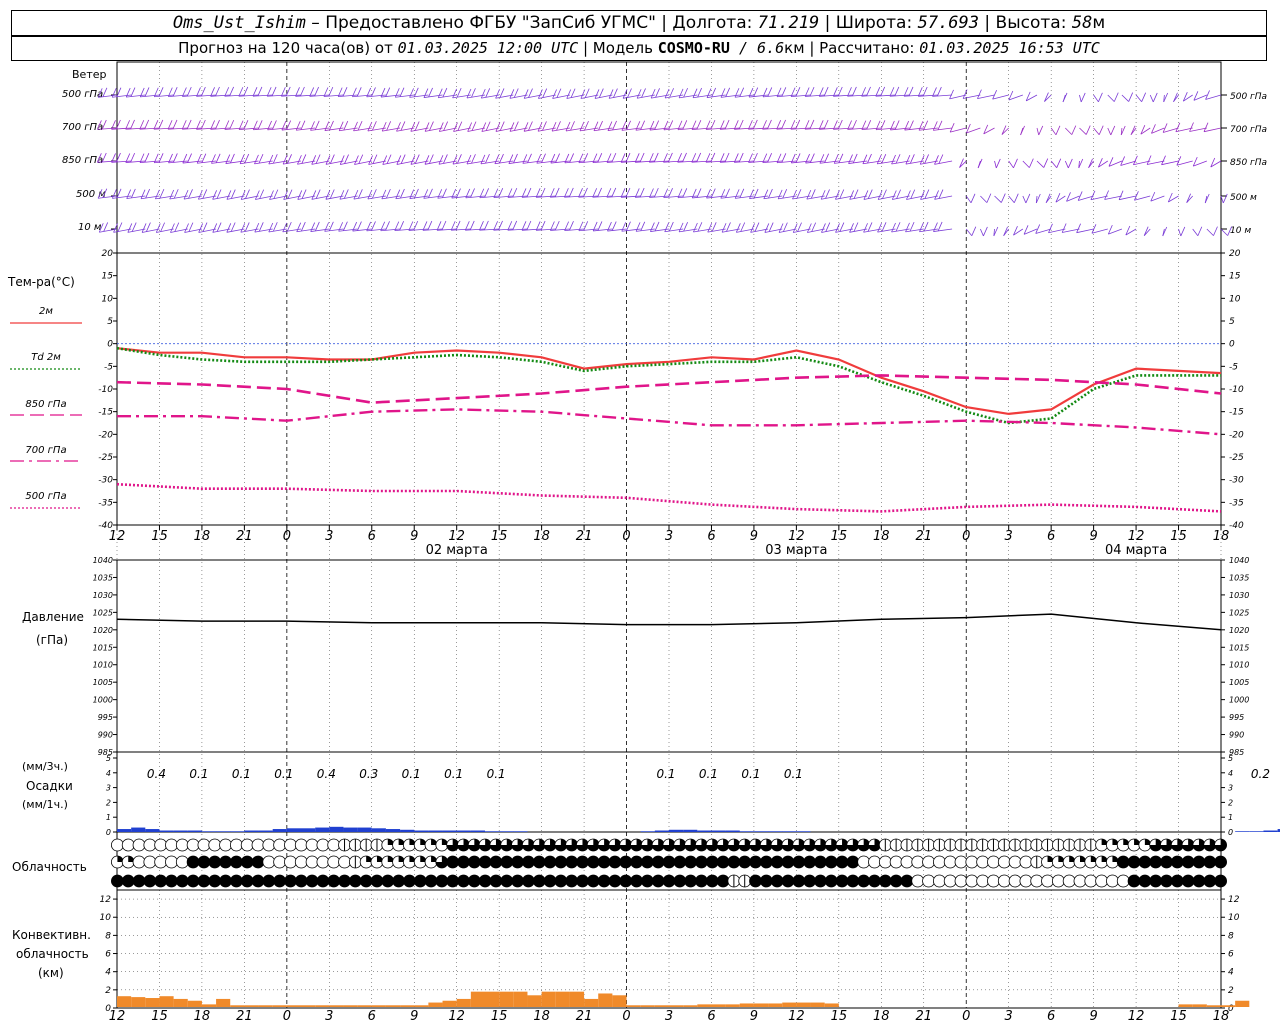 This screenshot has height=1024, width=1280. I want to click on x-tick-label: 3, so click(1009, 536).